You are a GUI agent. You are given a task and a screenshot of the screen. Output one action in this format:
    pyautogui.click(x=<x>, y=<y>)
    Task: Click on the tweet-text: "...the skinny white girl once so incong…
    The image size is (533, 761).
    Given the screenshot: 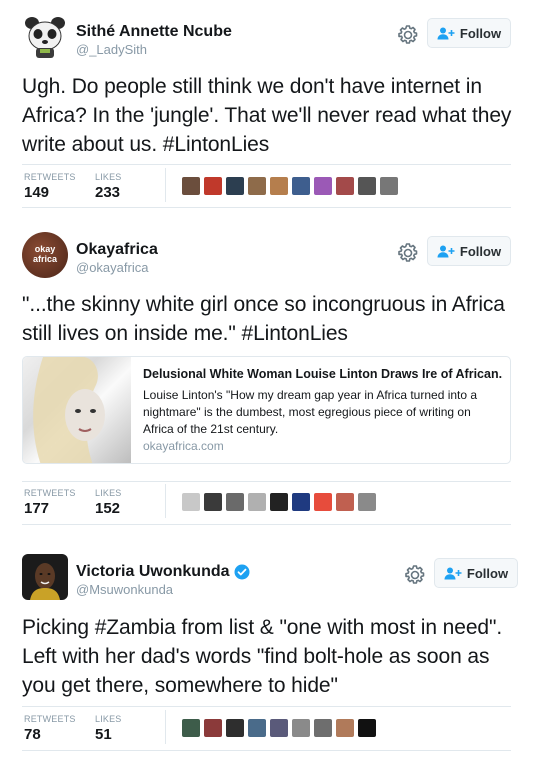 What is the action you would take?
    pyautogui.click(x=263, y=319)
    